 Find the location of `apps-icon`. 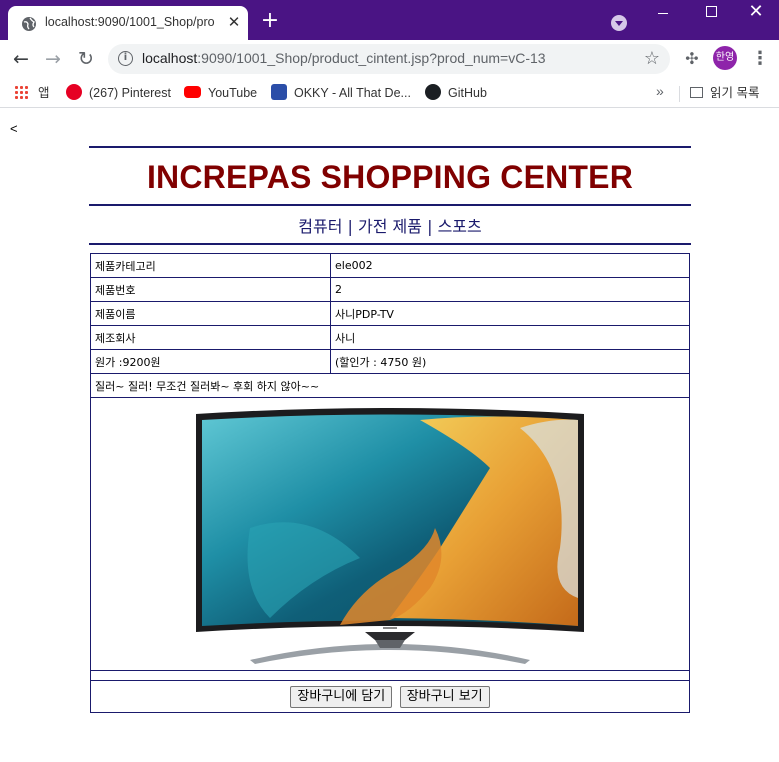

apps-icon is located at coordinates (21, 92).